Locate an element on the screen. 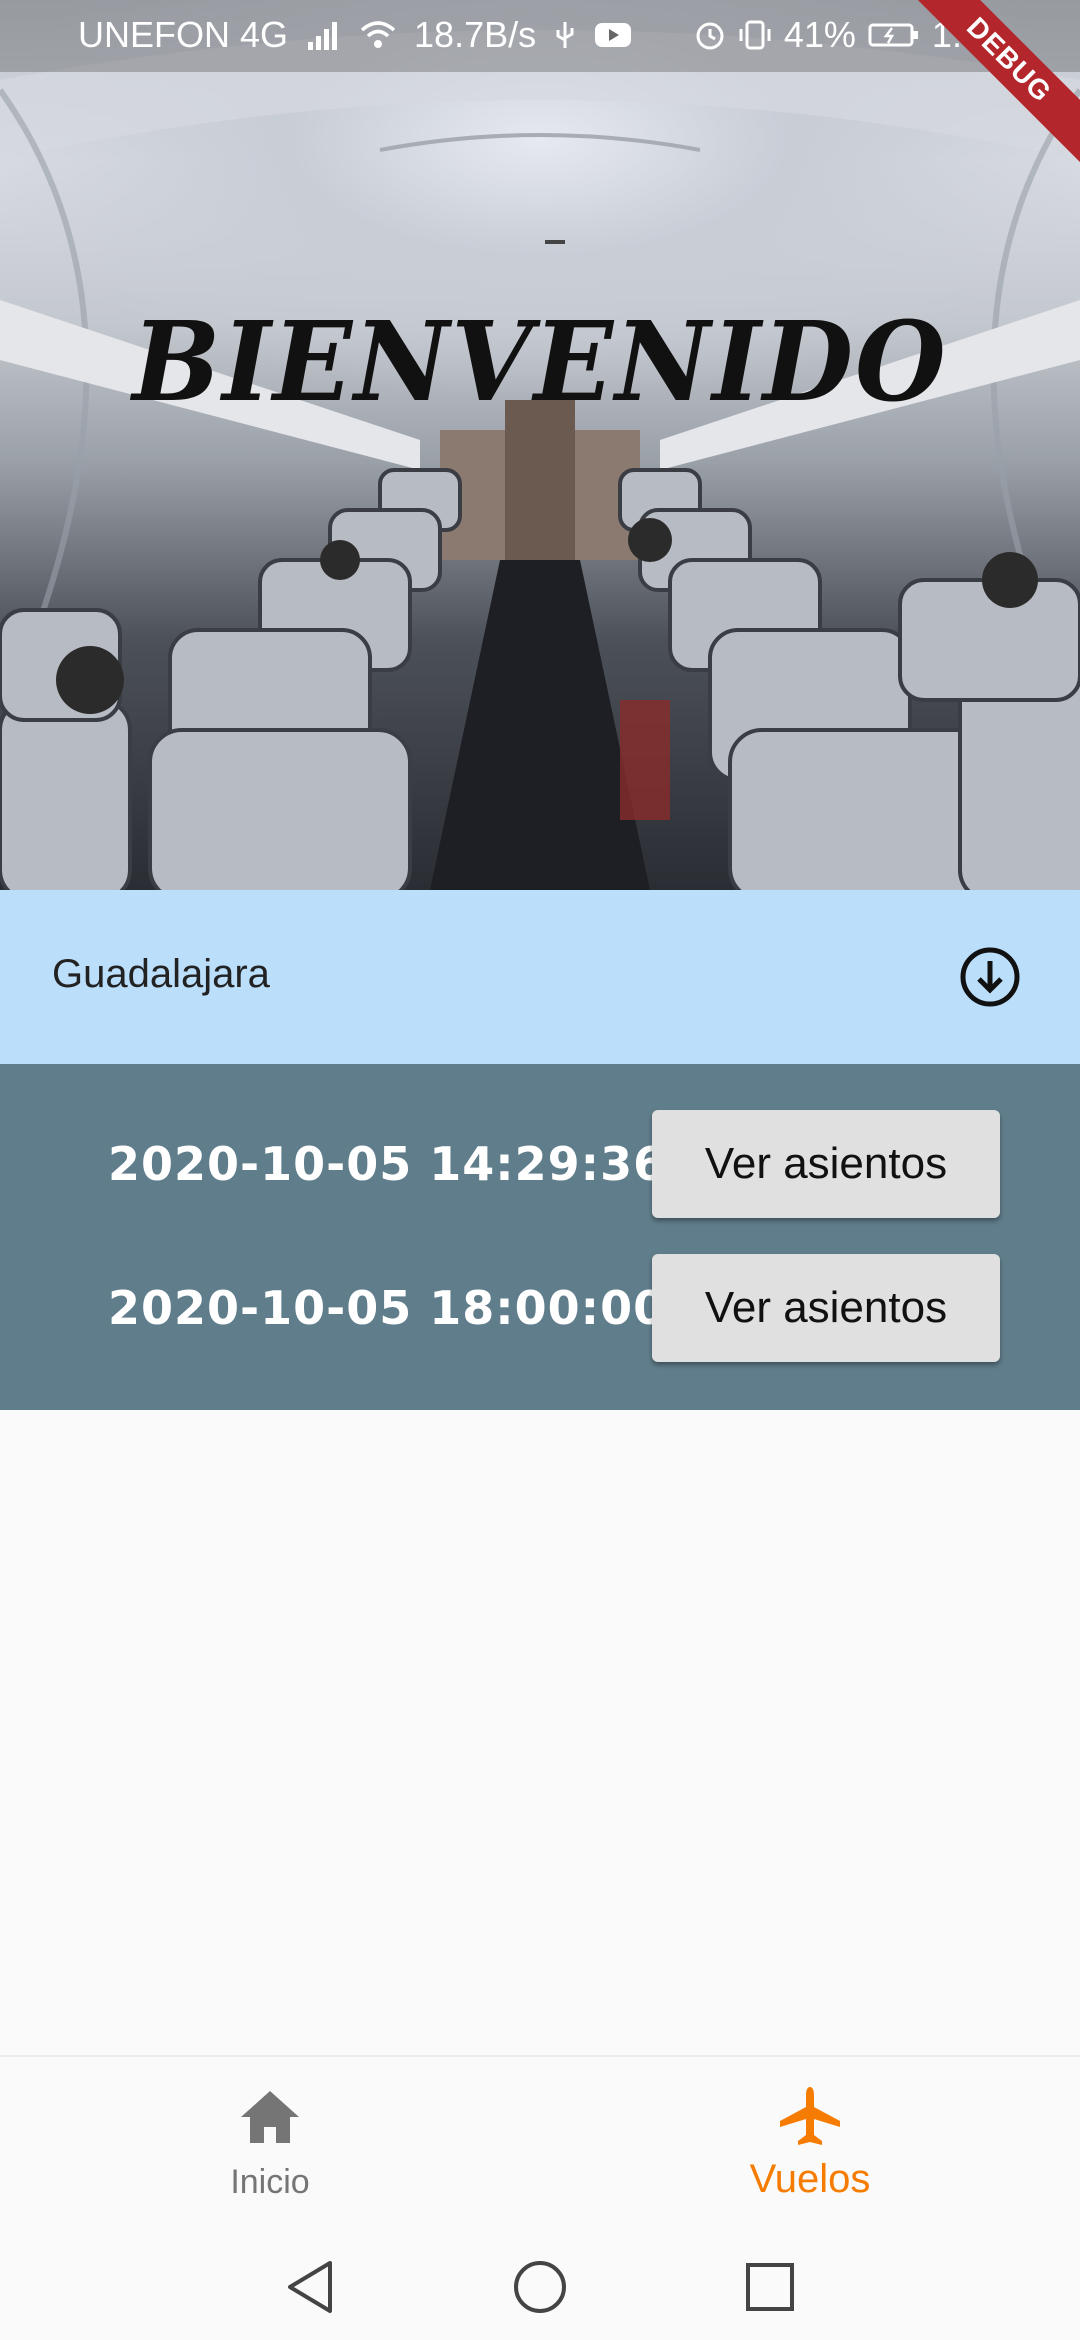 The height and width of the screenshot is (2340, 1080). bottom-navigation-bar: Inicio Vuelos is located at coordinates (540, 2146).